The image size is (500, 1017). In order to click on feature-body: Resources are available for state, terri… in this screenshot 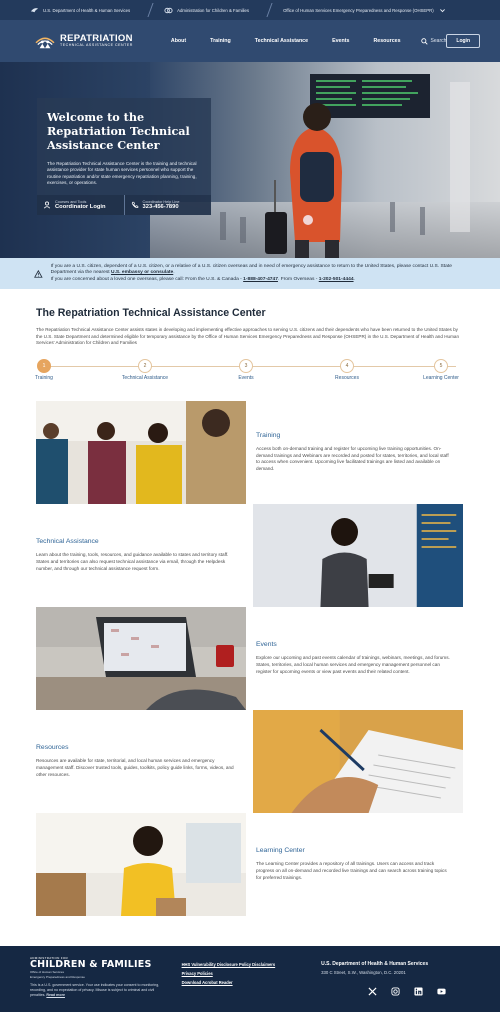, I will do `click(135, 767)`.